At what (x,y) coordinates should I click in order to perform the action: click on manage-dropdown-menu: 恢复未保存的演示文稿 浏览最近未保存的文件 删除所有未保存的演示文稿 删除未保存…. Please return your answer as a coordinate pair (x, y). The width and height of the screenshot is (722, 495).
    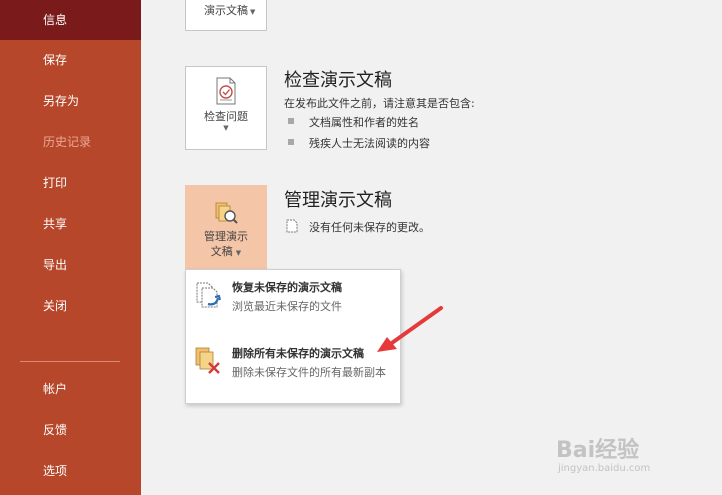
    Looking at the image, I should click on (293, 336).